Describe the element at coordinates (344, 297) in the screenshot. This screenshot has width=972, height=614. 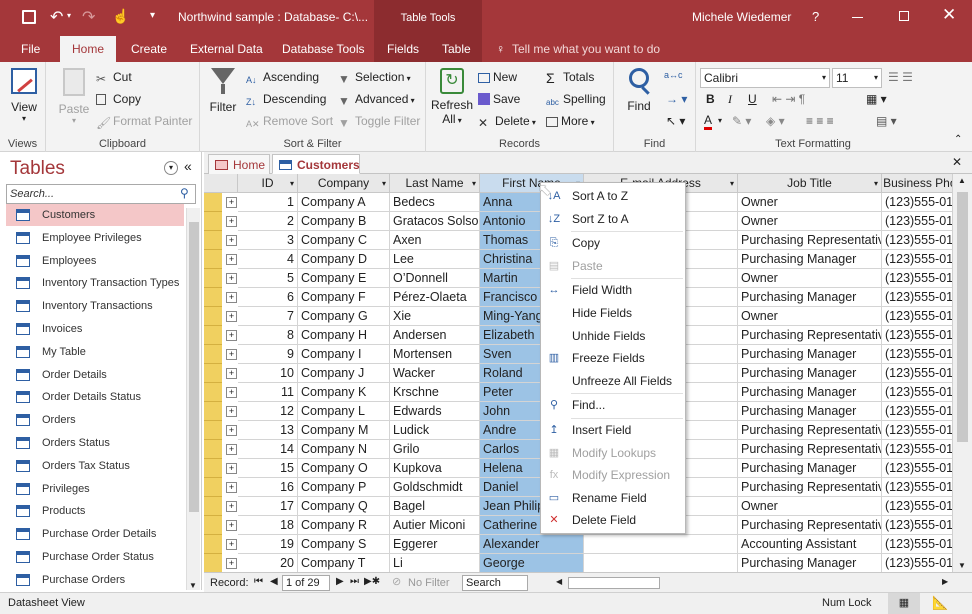
I see `table-cell: Company F` at that location.